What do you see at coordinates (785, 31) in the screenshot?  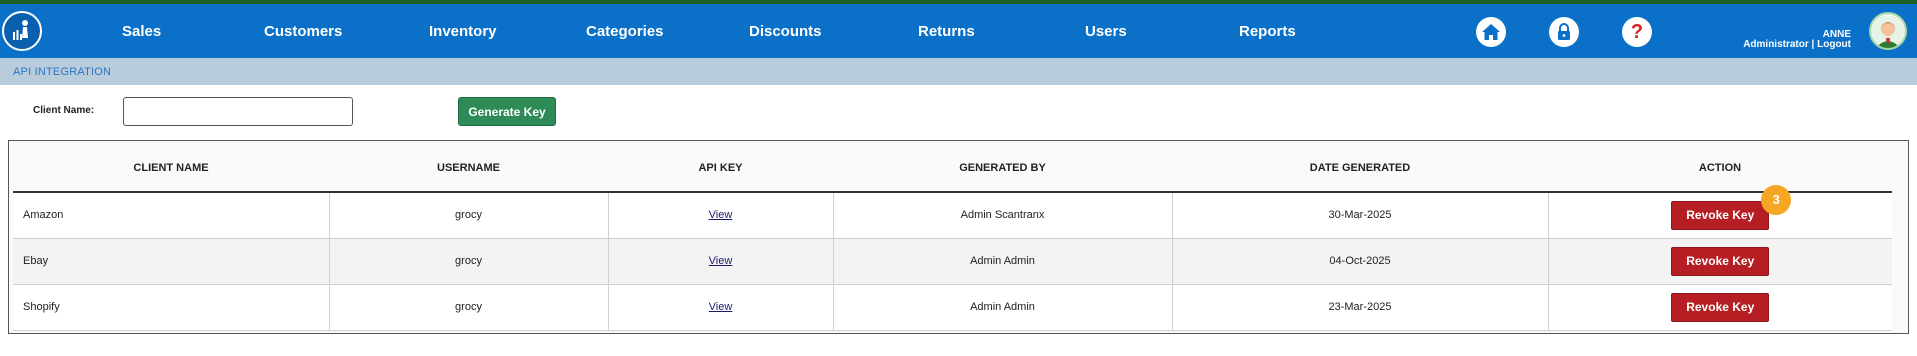 I see `nav-discounts: Discounts` at bounding box center [785, 31].